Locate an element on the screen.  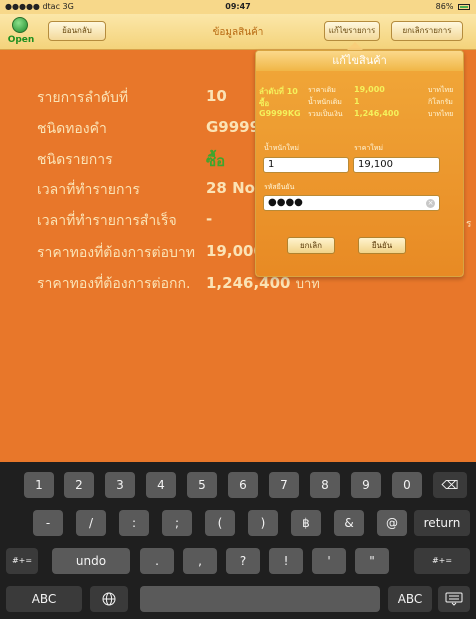
product-code-value: G9999KG is located at coordinates (280, 113).